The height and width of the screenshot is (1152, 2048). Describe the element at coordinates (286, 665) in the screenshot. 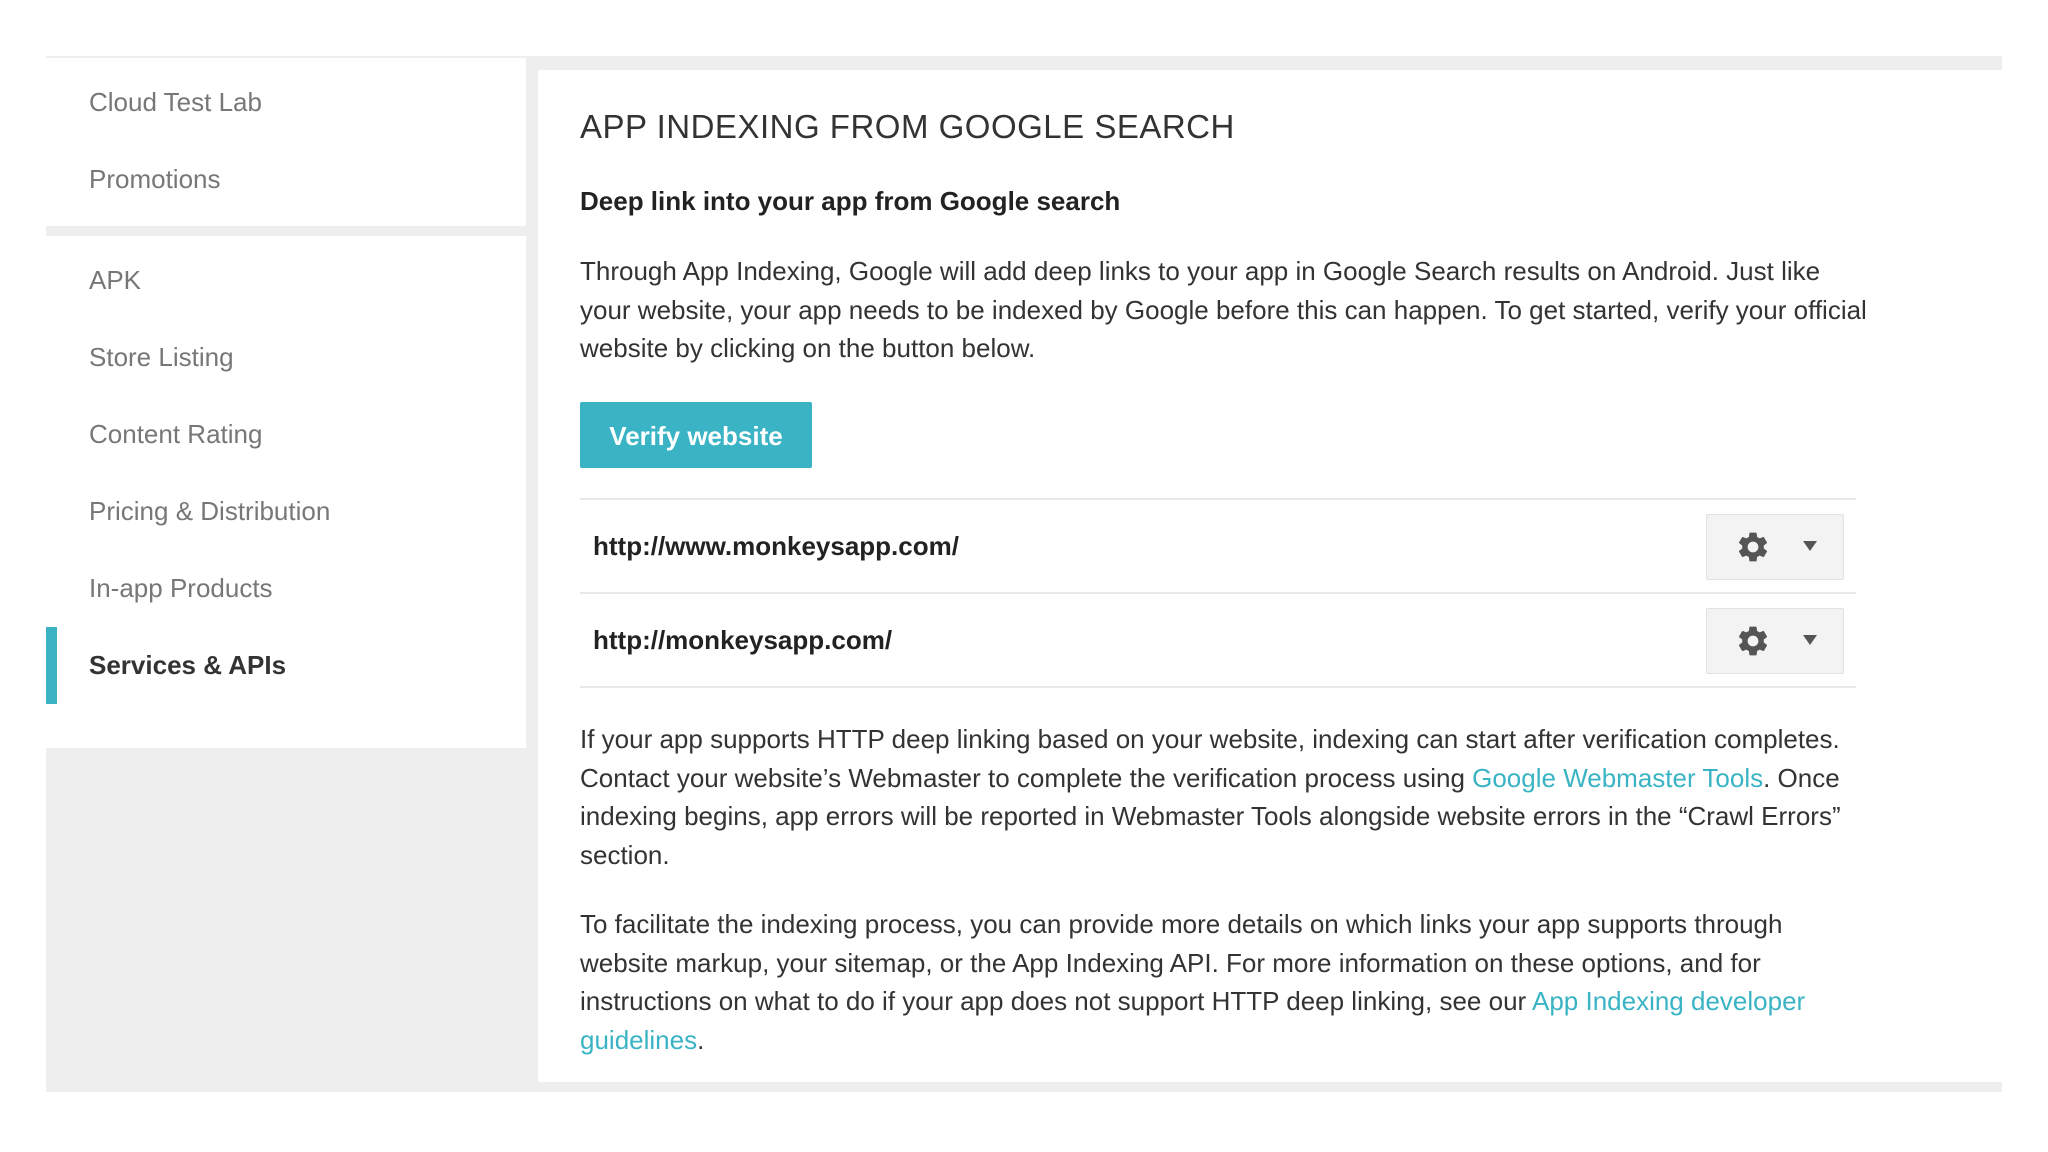

I see `sidebar-item-services-apis: Services & APIs` at that location.